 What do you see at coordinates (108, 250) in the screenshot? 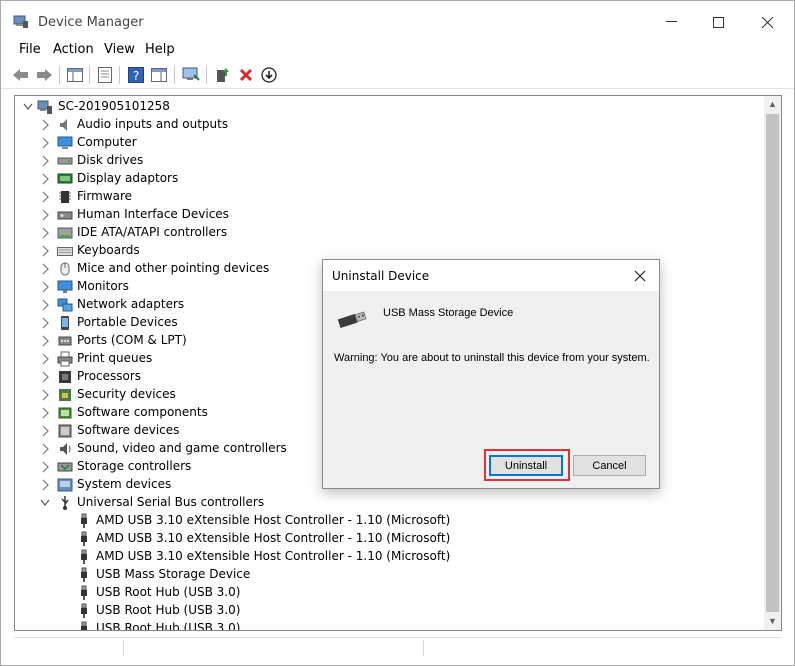
I see `tree-item-label: Keyboards` at bounding box center [108, 250].